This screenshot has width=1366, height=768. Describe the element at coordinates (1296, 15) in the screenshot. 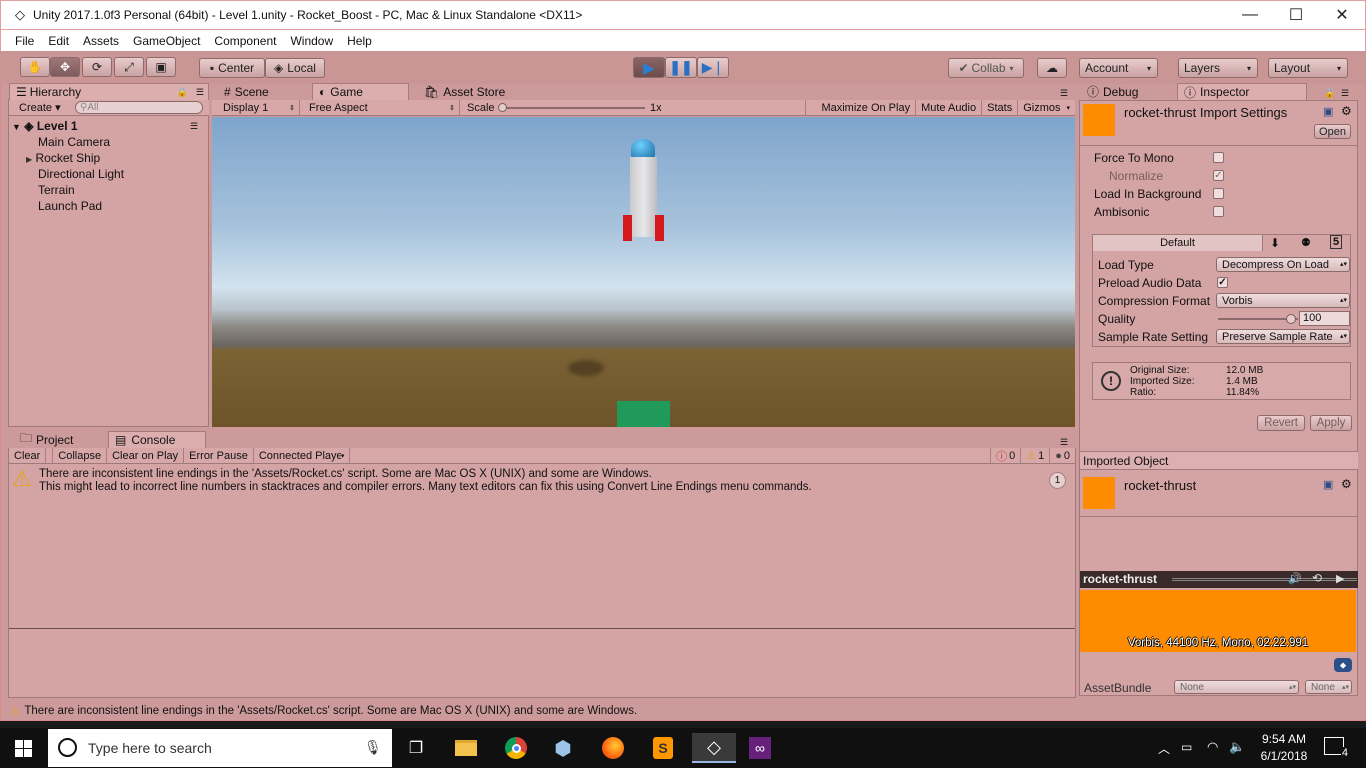

I see `maximize-button: ☐` at that location.